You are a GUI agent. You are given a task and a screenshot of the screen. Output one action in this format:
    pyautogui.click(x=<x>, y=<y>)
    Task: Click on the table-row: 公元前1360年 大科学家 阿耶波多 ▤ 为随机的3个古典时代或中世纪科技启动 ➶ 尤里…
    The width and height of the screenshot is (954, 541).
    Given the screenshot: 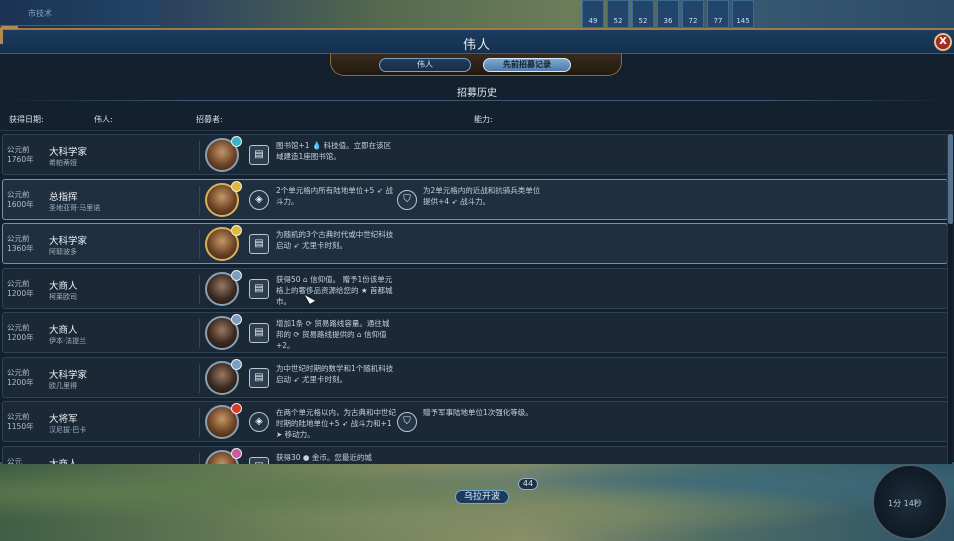 What is the action you would take?
    pyautogui.click(x=475, y=243)
    